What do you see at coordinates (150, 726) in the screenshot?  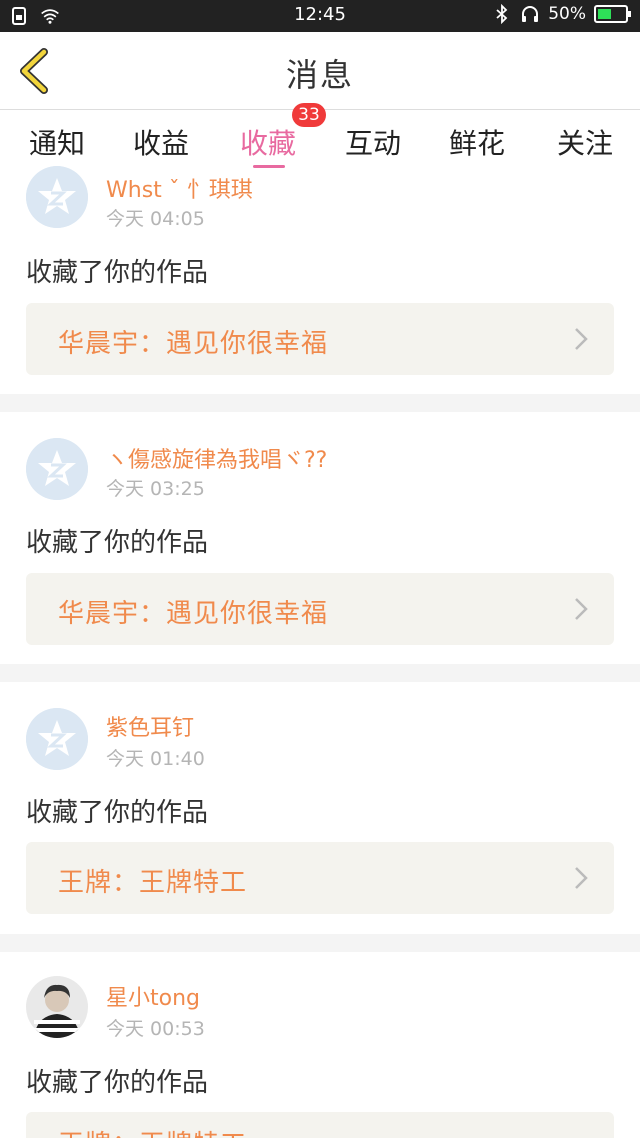 I see `username: 紫色耳钉` at bounding box center [150, 726].